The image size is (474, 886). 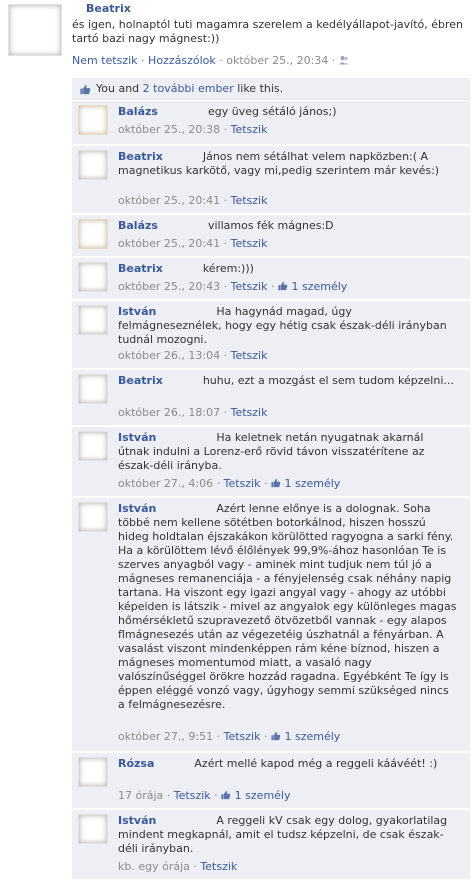 I want to click on comment-meta: október 25., 20:41 · Tetszik, so click(x=192, y=243).